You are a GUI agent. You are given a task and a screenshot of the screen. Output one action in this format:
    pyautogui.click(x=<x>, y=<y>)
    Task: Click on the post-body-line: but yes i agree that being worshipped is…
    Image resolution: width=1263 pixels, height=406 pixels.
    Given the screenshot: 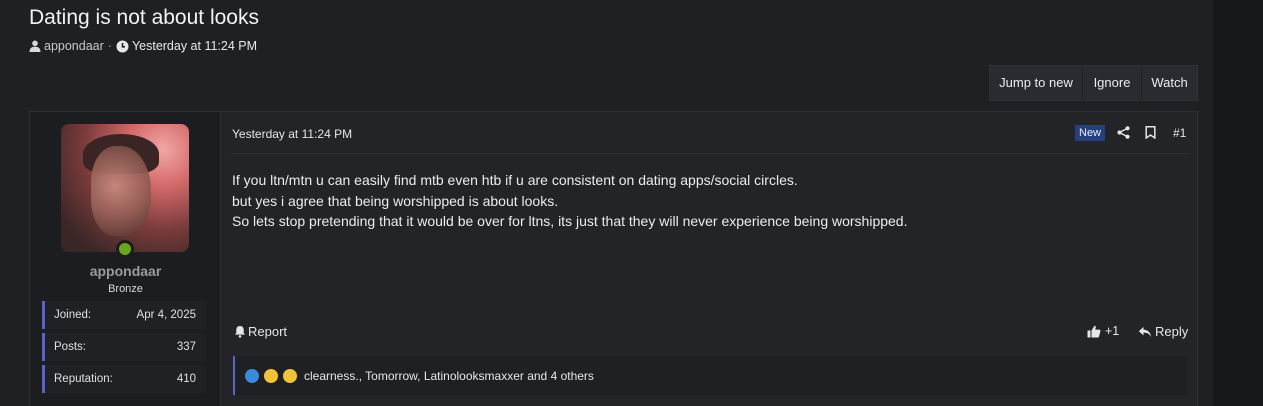 What is the action you would take?
    pyautogui.click(x=395, y=200)
    